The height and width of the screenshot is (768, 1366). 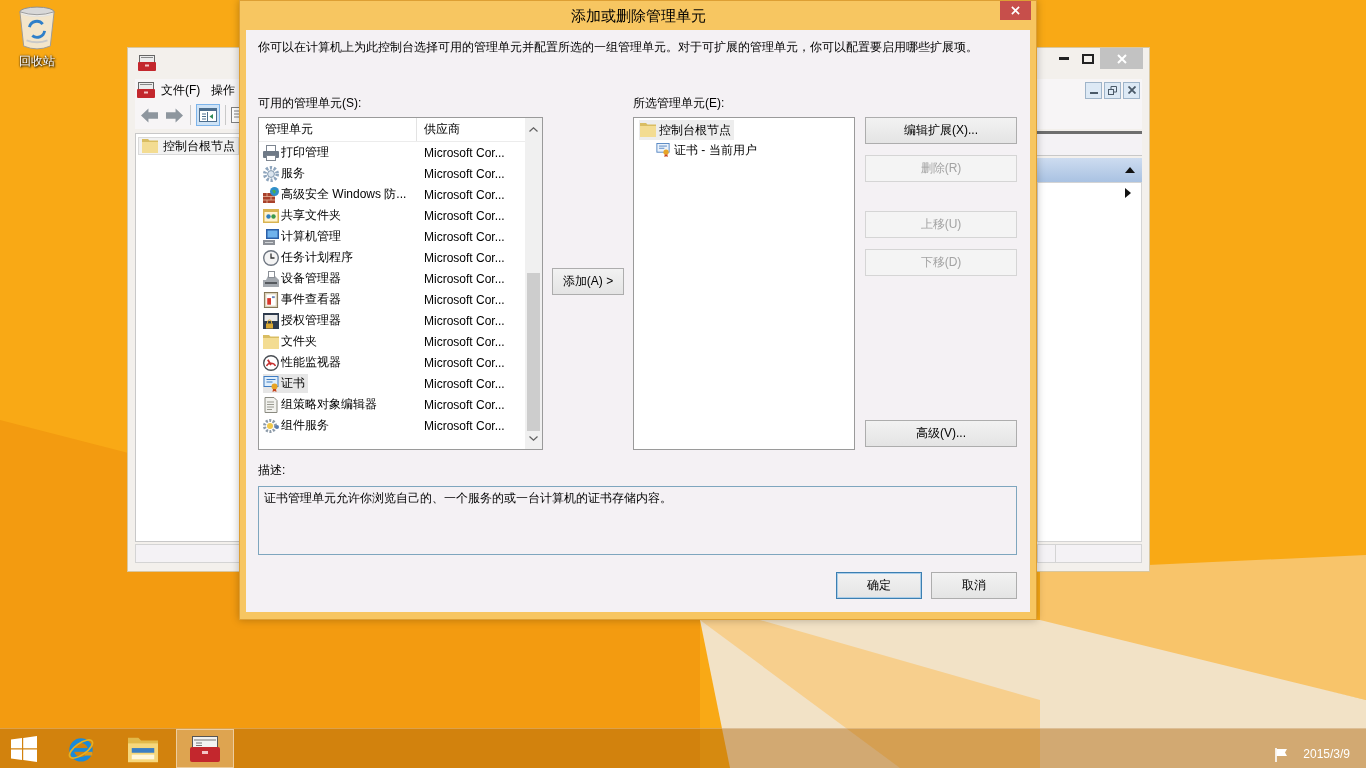 I want to click on snapin-item: 计算机管理, so click(x=303, y=236).